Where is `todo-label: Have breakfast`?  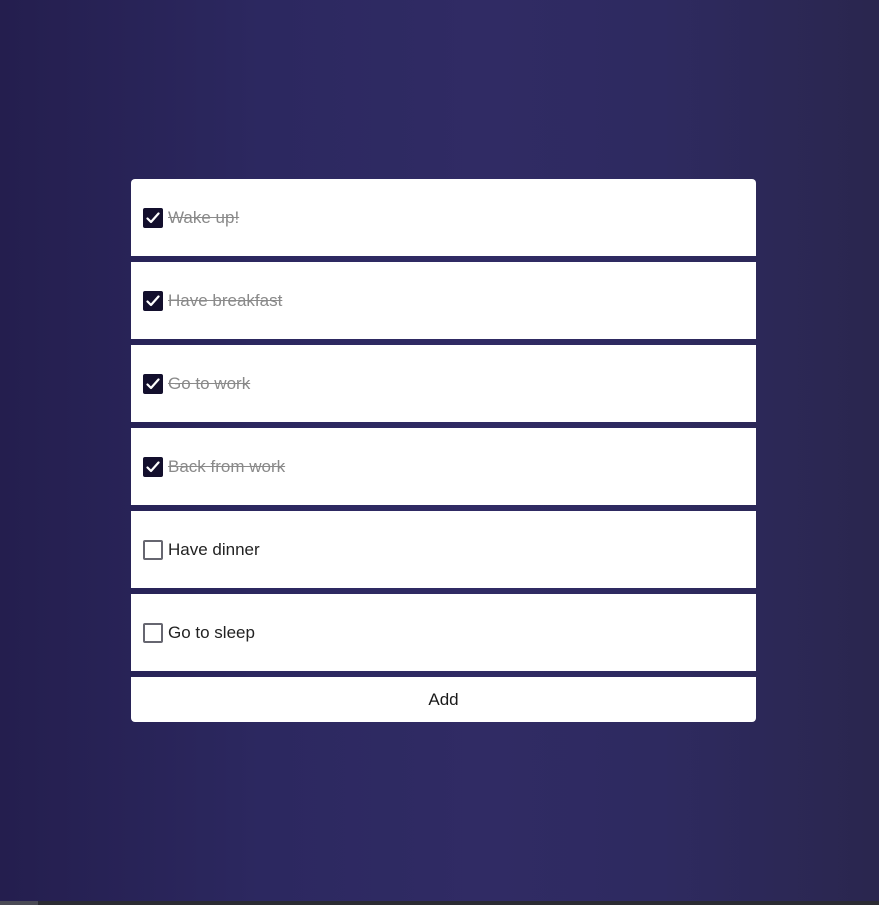
todo-label: Have breakfast is located at coordinates (225, 300).